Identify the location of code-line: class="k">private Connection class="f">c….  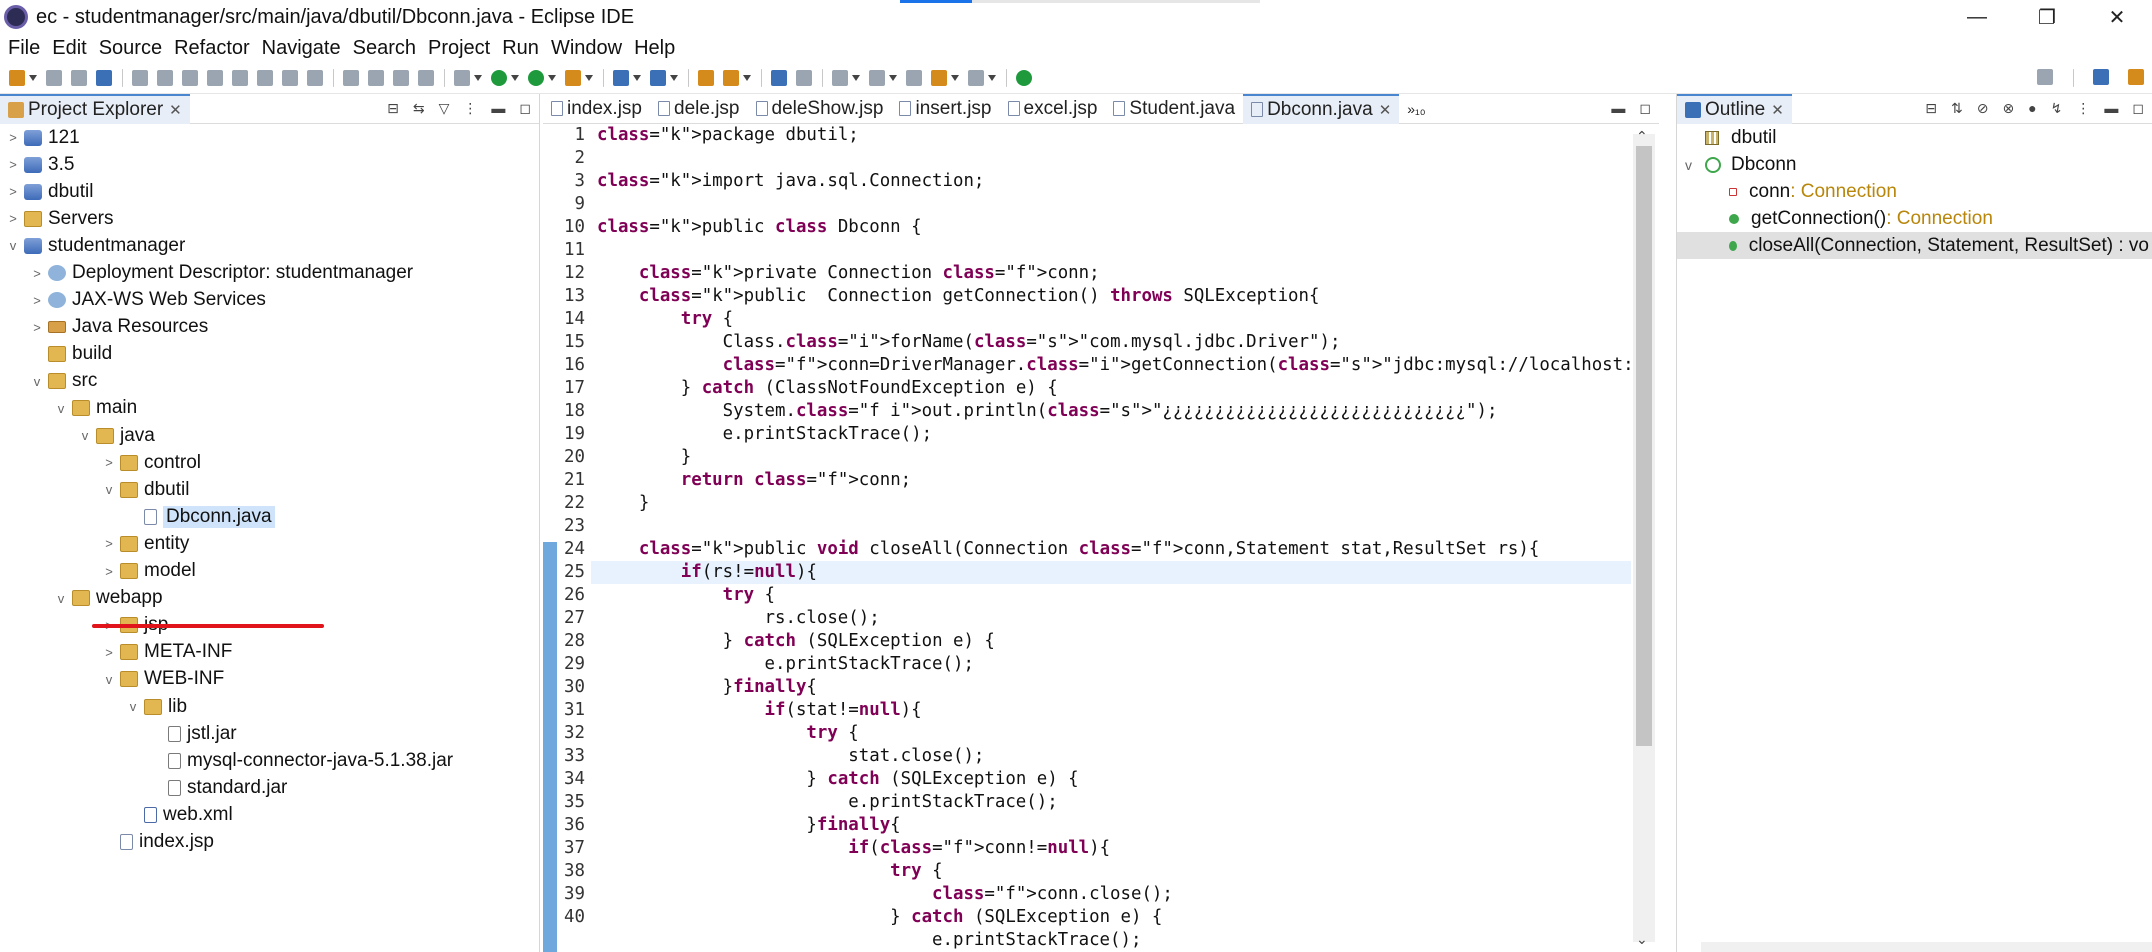
(1111, 273).